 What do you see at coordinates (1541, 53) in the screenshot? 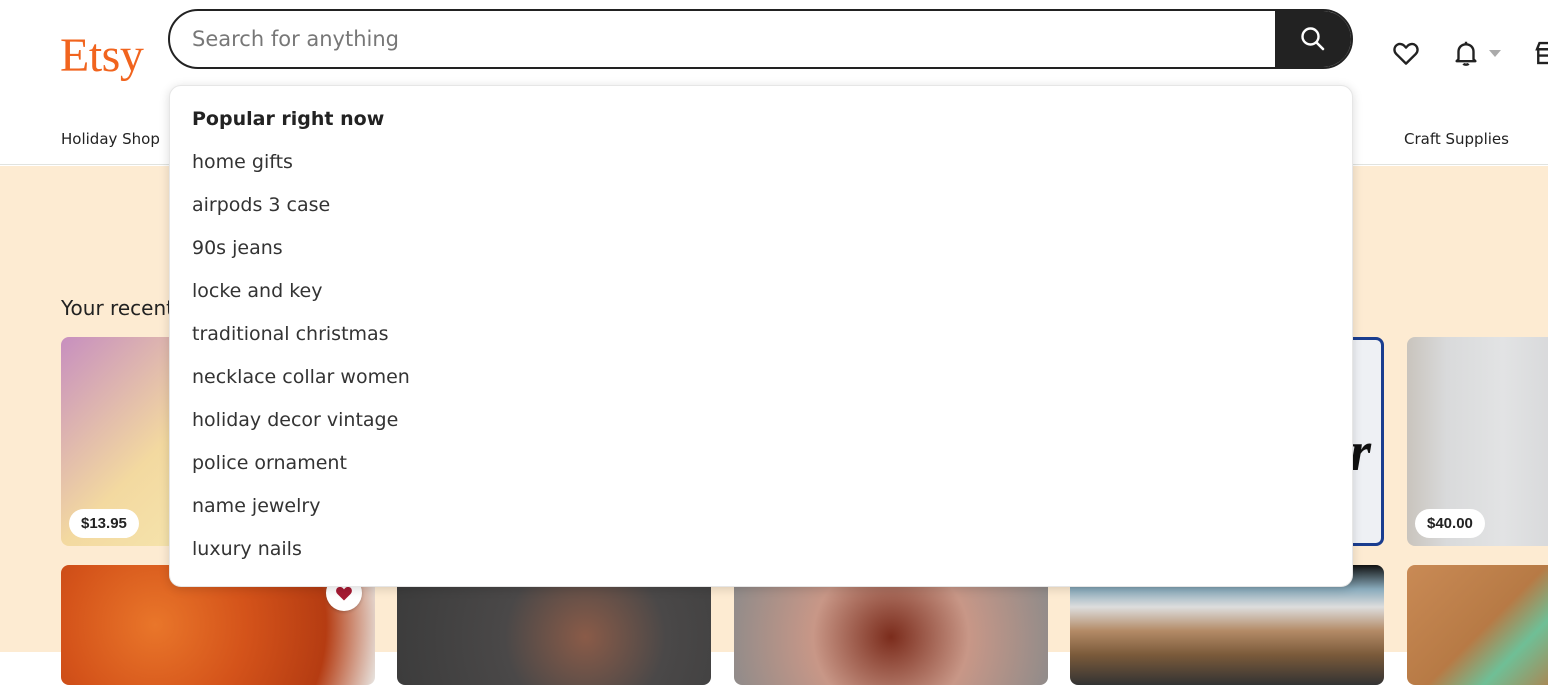
I see `shop-icon` at bounding box center [1541, 53].